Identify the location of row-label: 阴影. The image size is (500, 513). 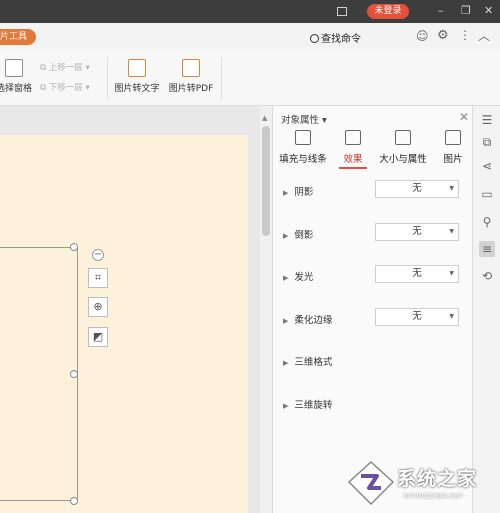
(304, 192).